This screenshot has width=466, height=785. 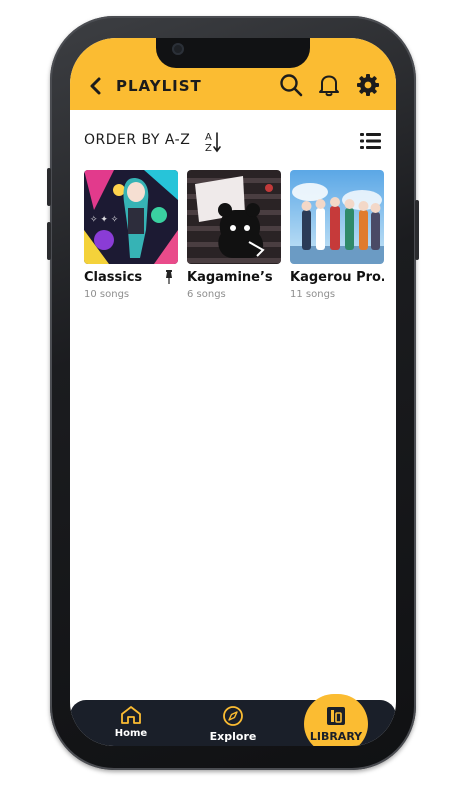 I want to click on playlist-card-kagerou: Kagerou Pro… 11 songs, so click(x=337, y=240).